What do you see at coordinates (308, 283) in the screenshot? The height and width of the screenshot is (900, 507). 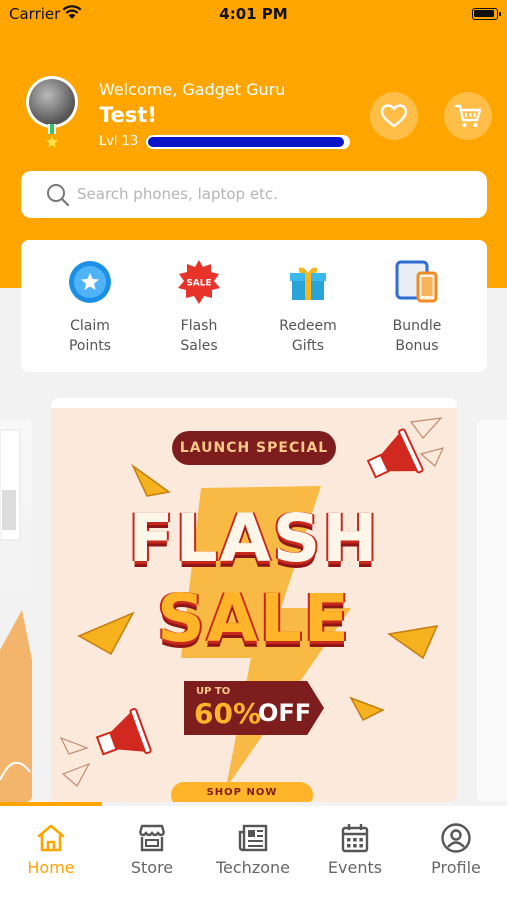 I see `gift-icon` at bounding box center [308, 283].